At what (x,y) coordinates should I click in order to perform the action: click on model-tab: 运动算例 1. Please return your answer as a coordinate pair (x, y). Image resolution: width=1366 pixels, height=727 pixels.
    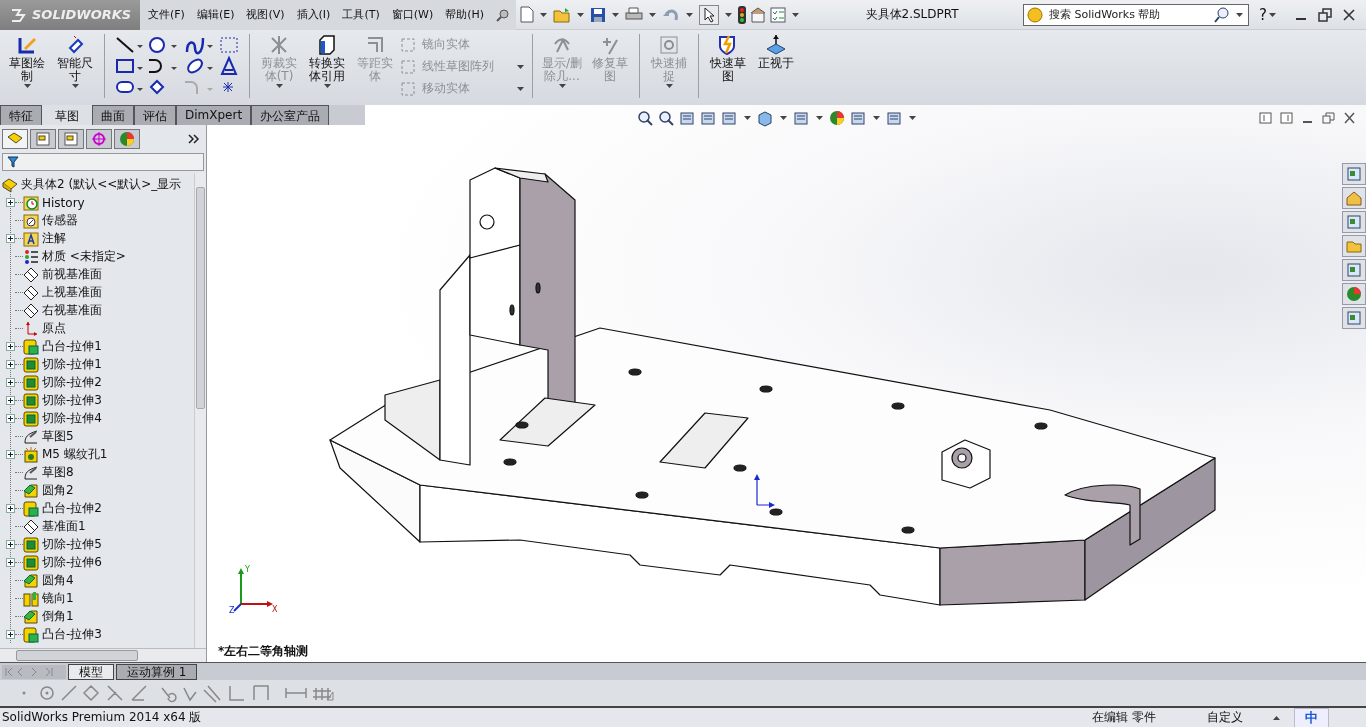
    Looking at the image, I should click on (157, 671).